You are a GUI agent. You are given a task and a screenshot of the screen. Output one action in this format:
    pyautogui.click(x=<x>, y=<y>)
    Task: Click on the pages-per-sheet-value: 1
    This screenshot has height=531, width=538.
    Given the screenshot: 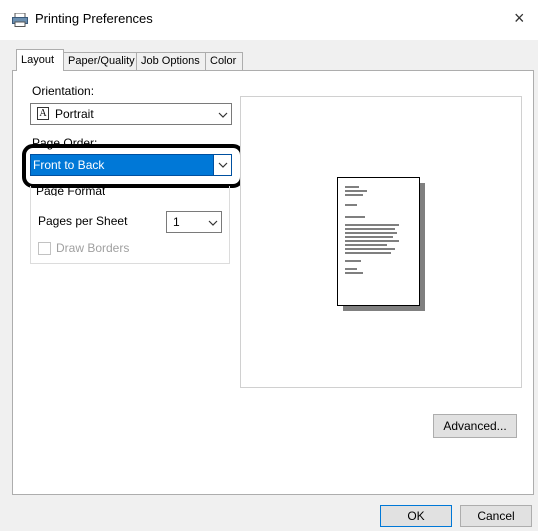 What is the action you would take?
    pyautogui.click(x=176, y=222)
    